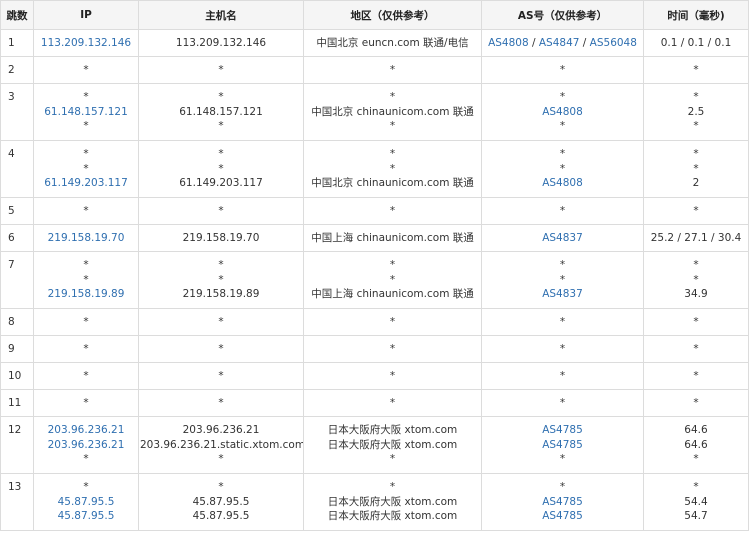  Describe the element at coordinates (17, 70) in the screenshot. I see `hop-number: 2` at that location.